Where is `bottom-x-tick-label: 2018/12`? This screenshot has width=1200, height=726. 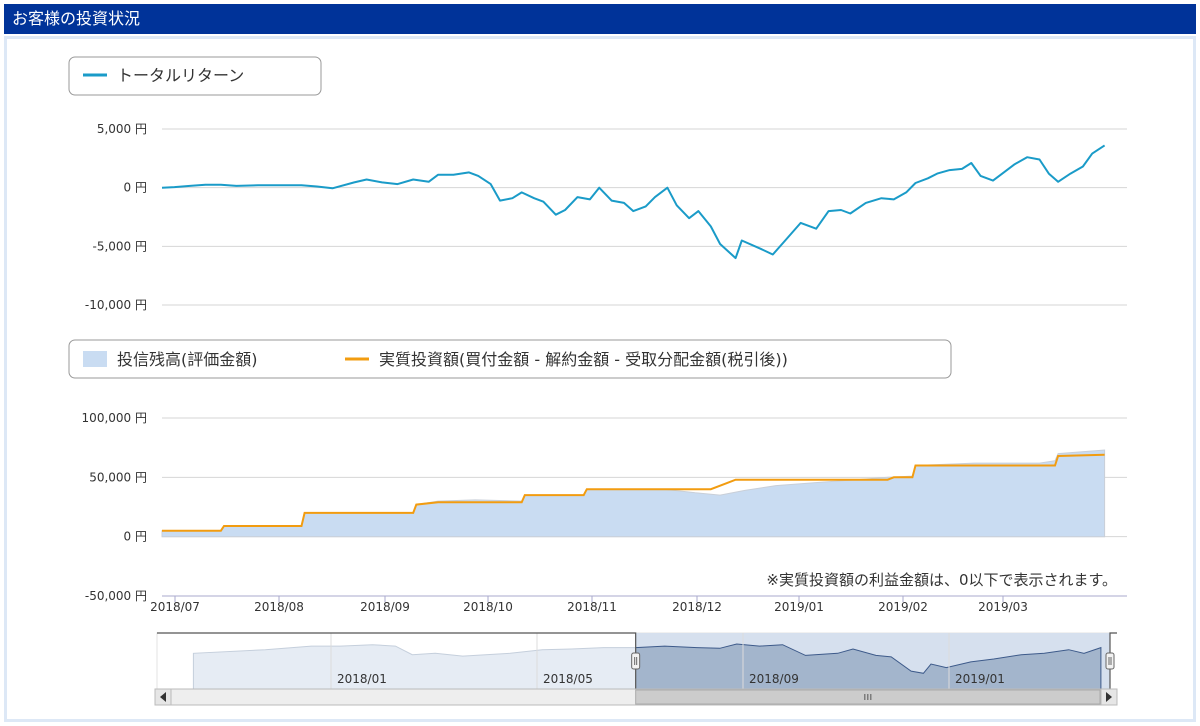
bottom-x-tick-label: 2018/12 is located at coordinates (697, 607).